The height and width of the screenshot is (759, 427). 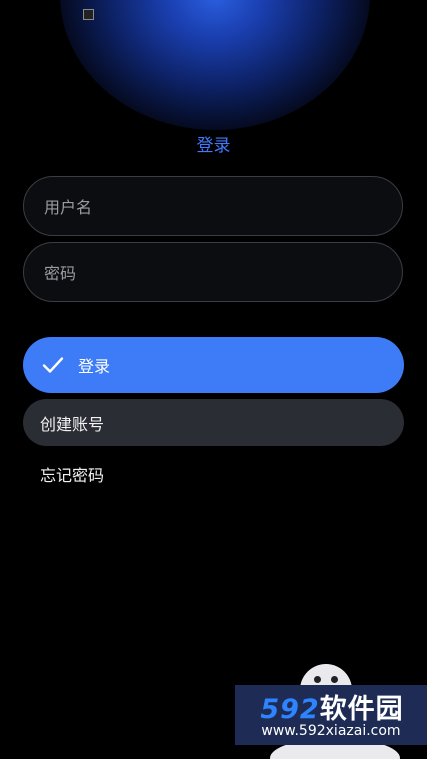 I want to click on password-input, so click(x=214, y=273).